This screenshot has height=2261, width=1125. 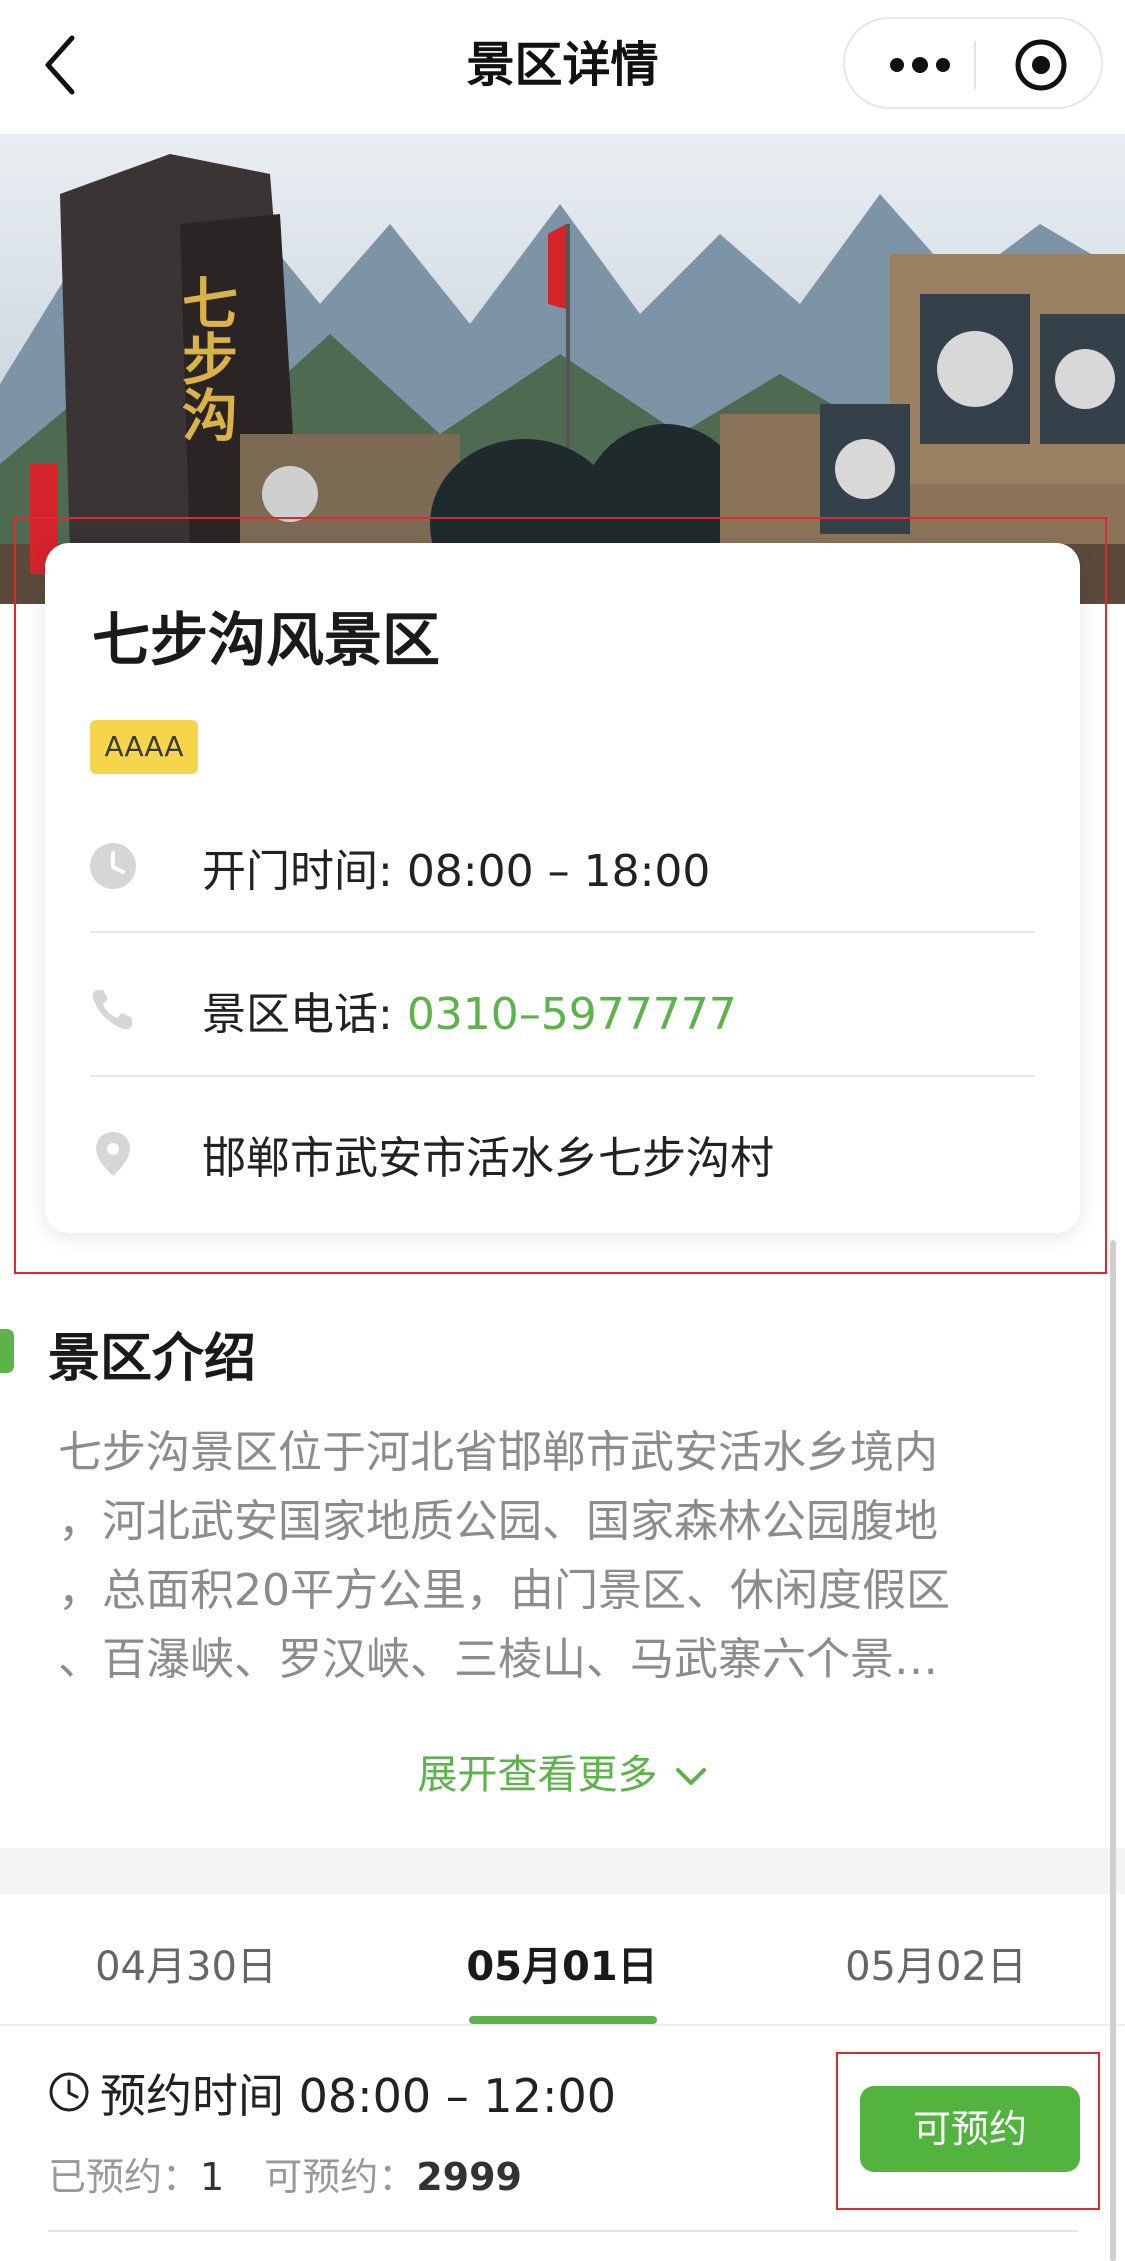 What do you see at coordinates (69, 2092) in the screenshot?
I see `clock-outline-icon` at bounding box center [69, 2092].